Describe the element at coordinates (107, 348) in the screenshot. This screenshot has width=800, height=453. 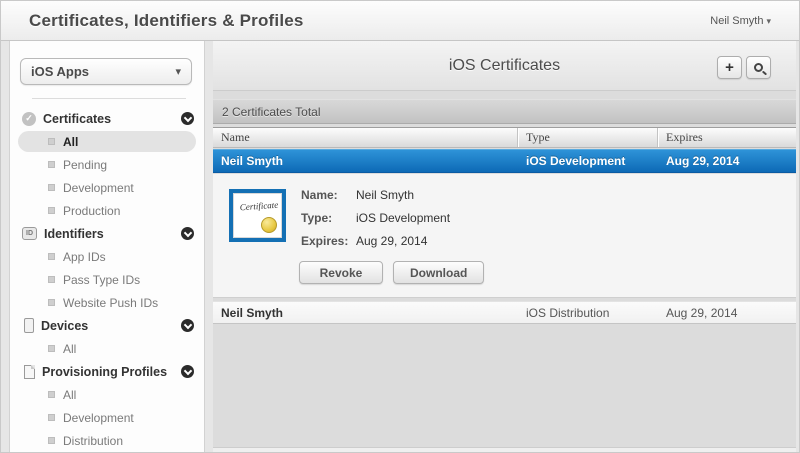
I see `sidebar-item-devices-all: All` at that location.